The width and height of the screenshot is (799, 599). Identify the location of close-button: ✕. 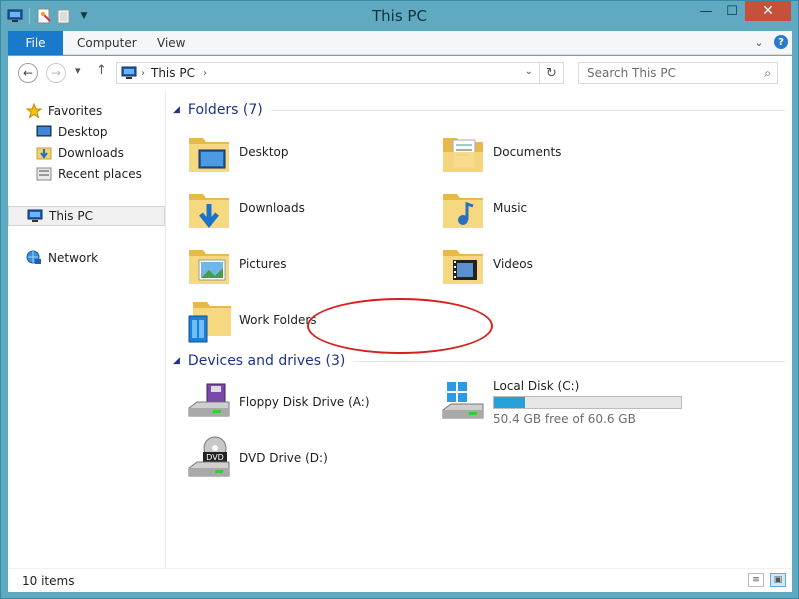
(768, 11).